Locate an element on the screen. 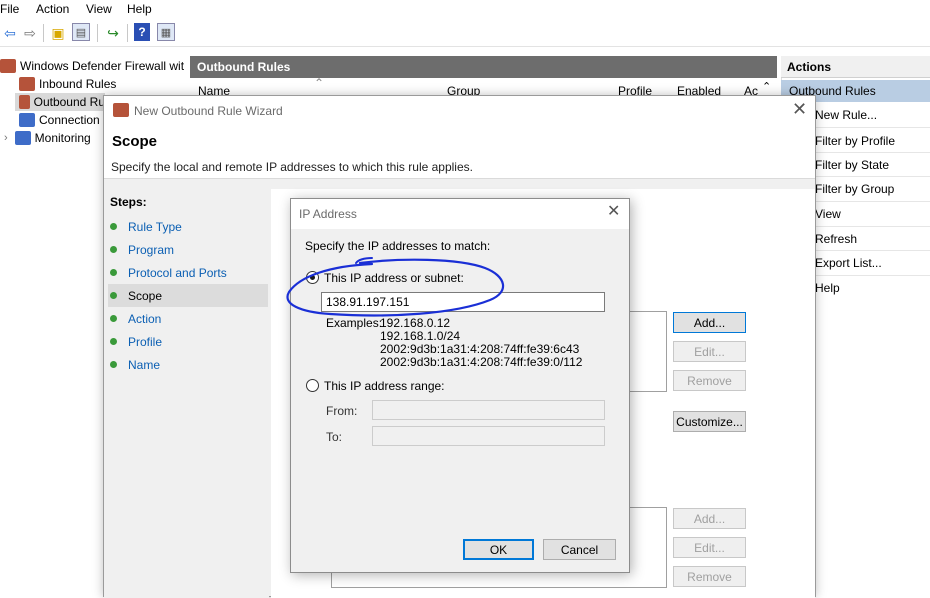 The width and height of the screenshot is (930, 598). example-item: 192.168.1.0/24 is located at coordinates (420, 336).